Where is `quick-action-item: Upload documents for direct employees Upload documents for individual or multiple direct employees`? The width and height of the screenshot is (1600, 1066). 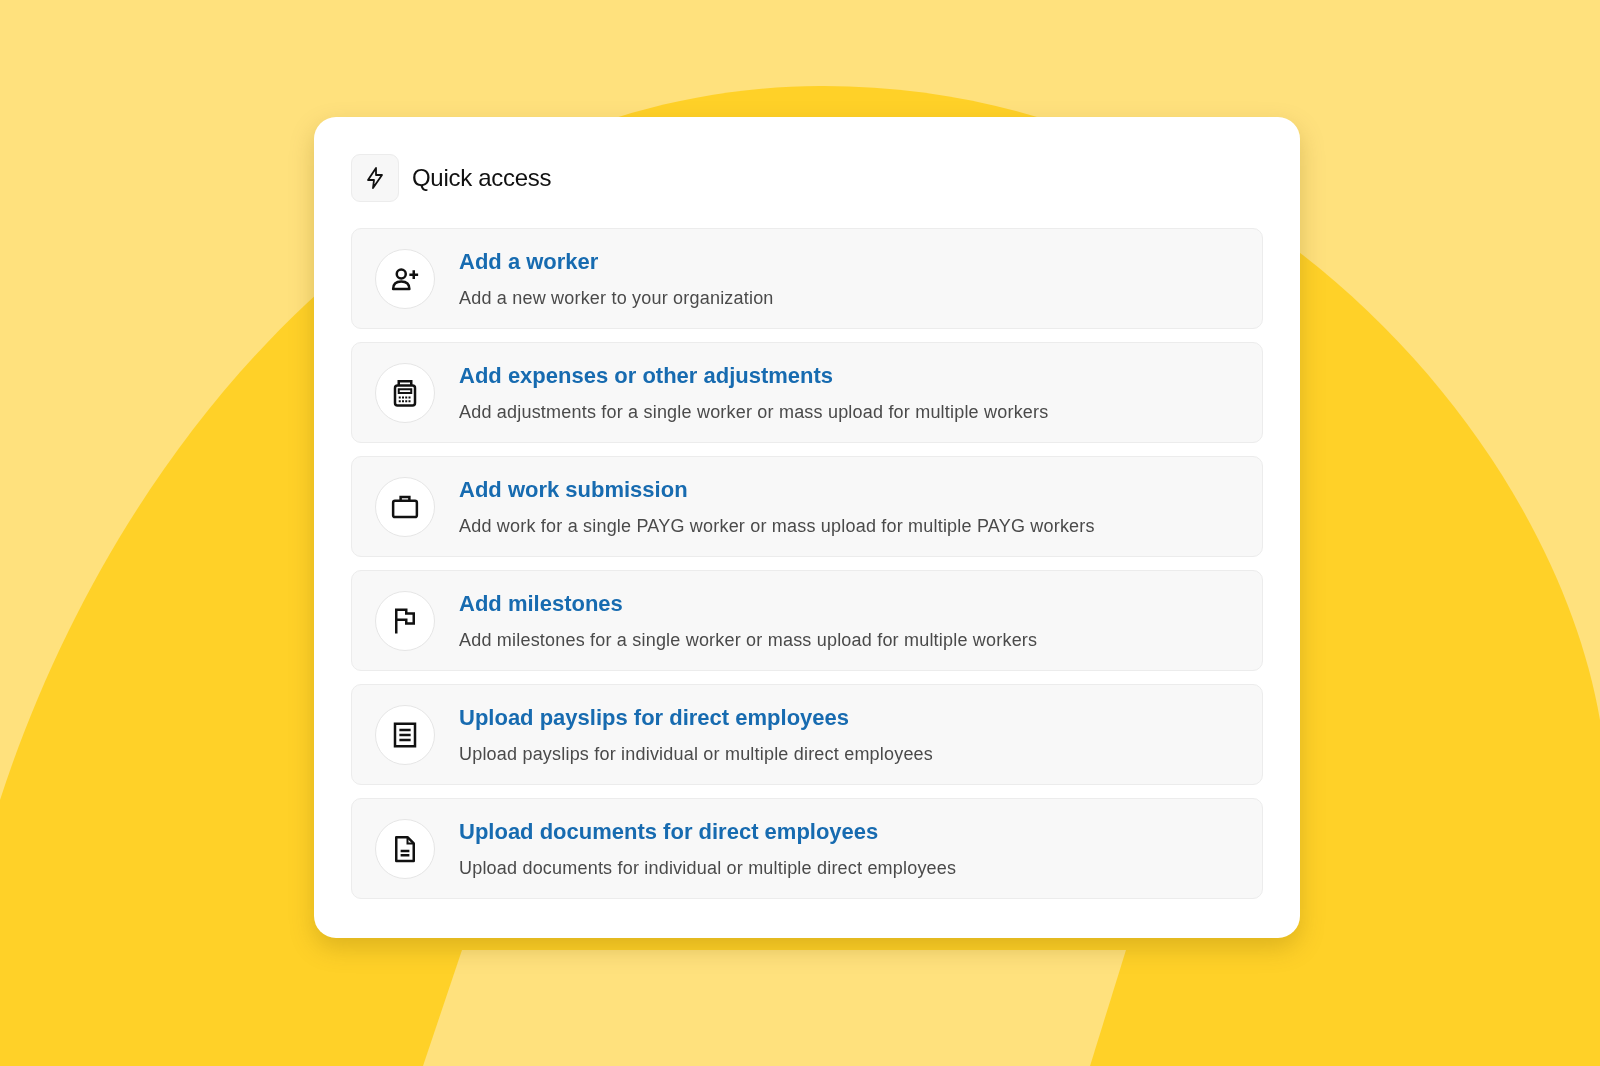 quick-action-item: Upload documents for direct employees Upload documents for individual or multiple direct employees is located at coordinates (807, 848).